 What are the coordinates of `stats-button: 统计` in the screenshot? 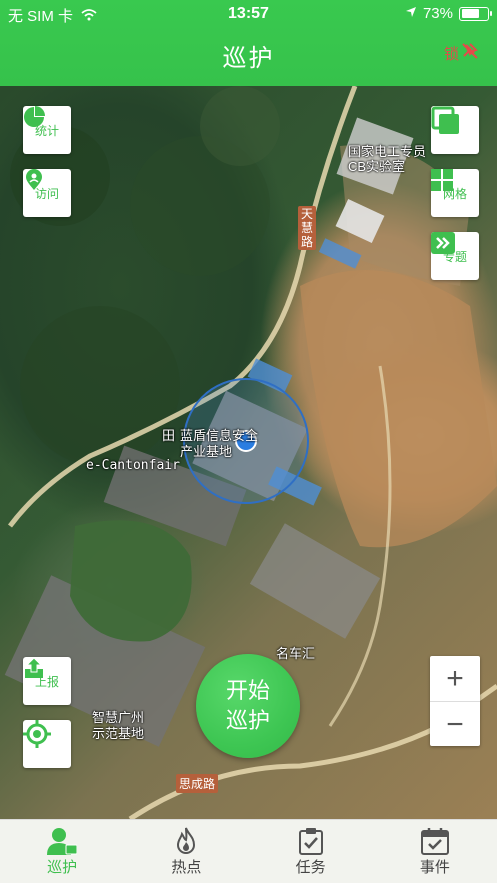 It's located at (47, 130).